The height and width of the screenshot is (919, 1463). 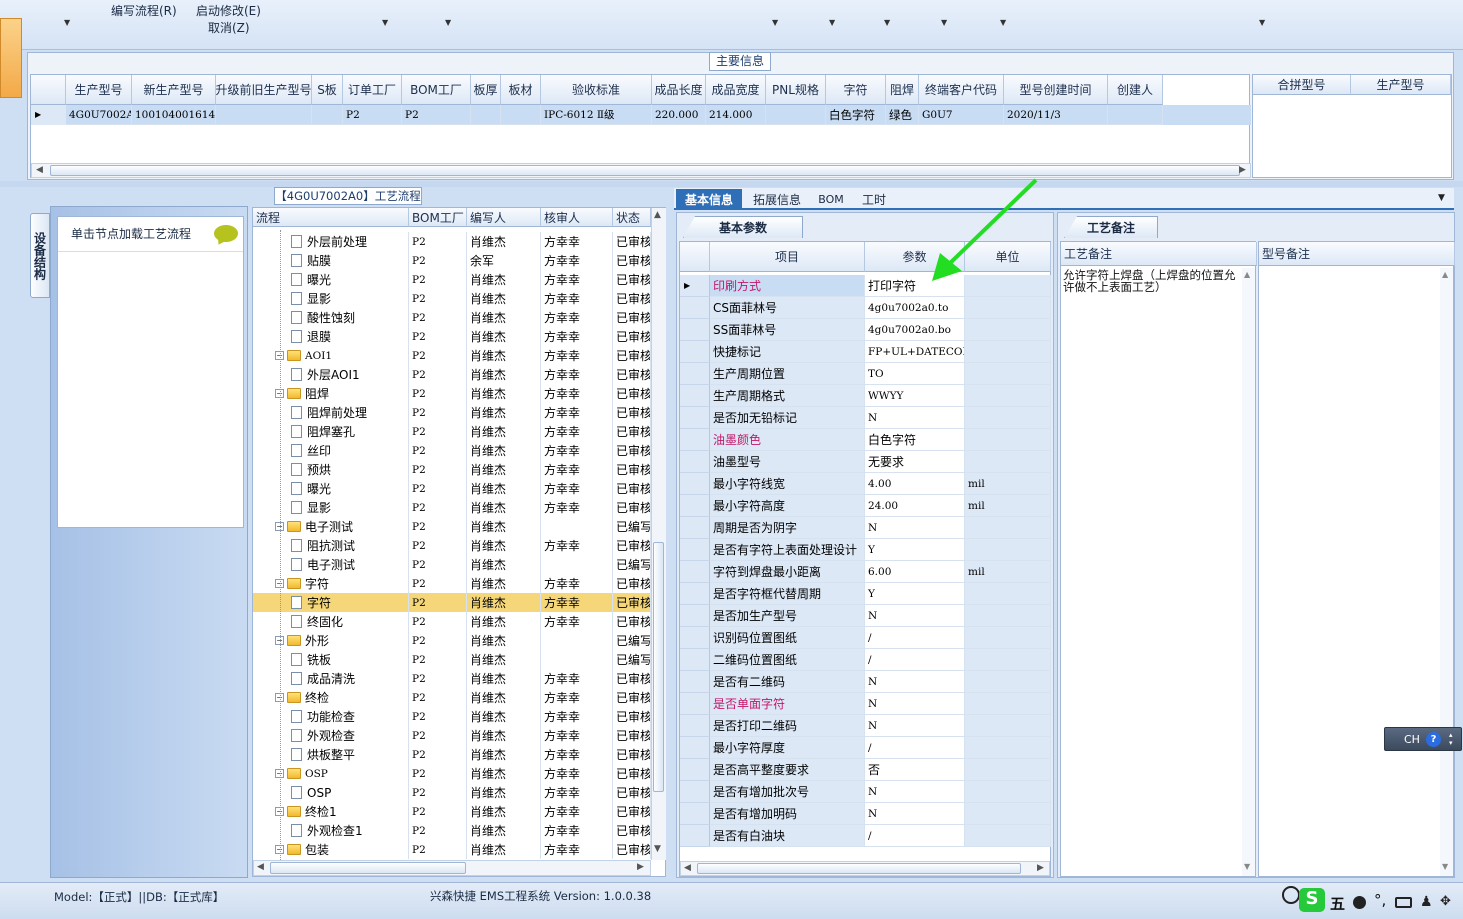 What do you see at coordinates (452, 811) in the screenshot?
I see `flow-row: − 终检1 P2 肖维杰 方幸幸 已审核` at bounding box center [452, 811].